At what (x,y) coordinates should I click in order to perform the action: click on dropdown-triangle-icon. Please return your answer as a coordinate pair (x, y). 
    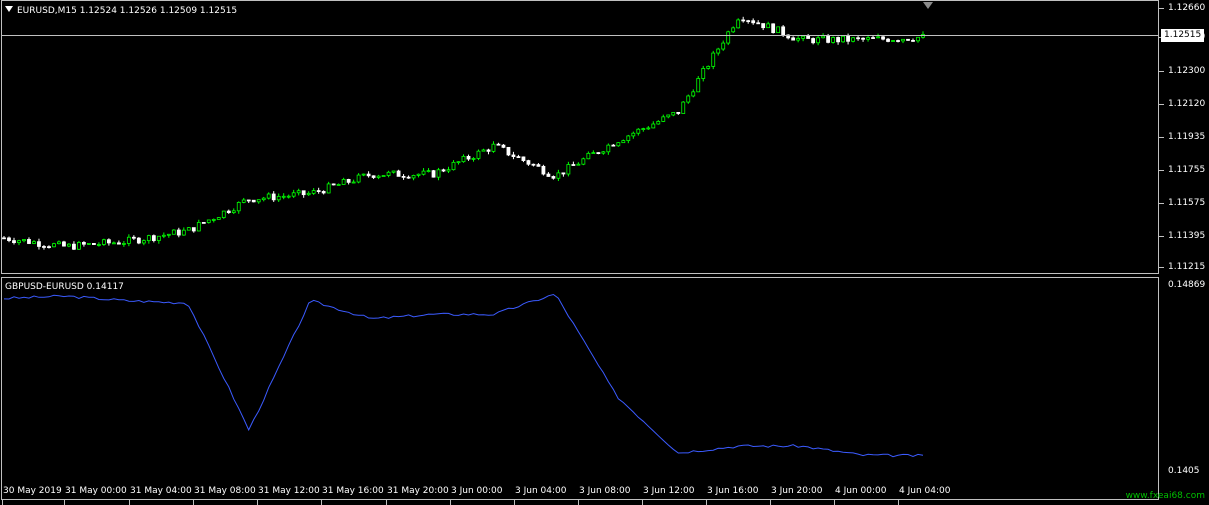
    Looking at the image, I should click on (9, 9).